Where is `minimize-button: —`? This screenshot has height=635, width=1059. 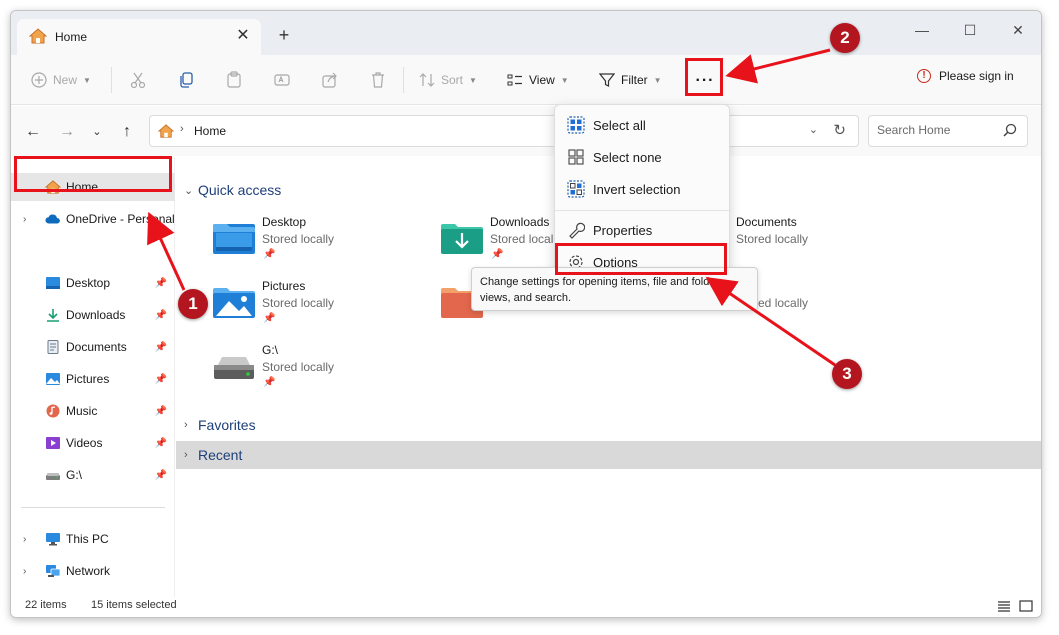
minimize-button: — is located at coordinates (922, 30).